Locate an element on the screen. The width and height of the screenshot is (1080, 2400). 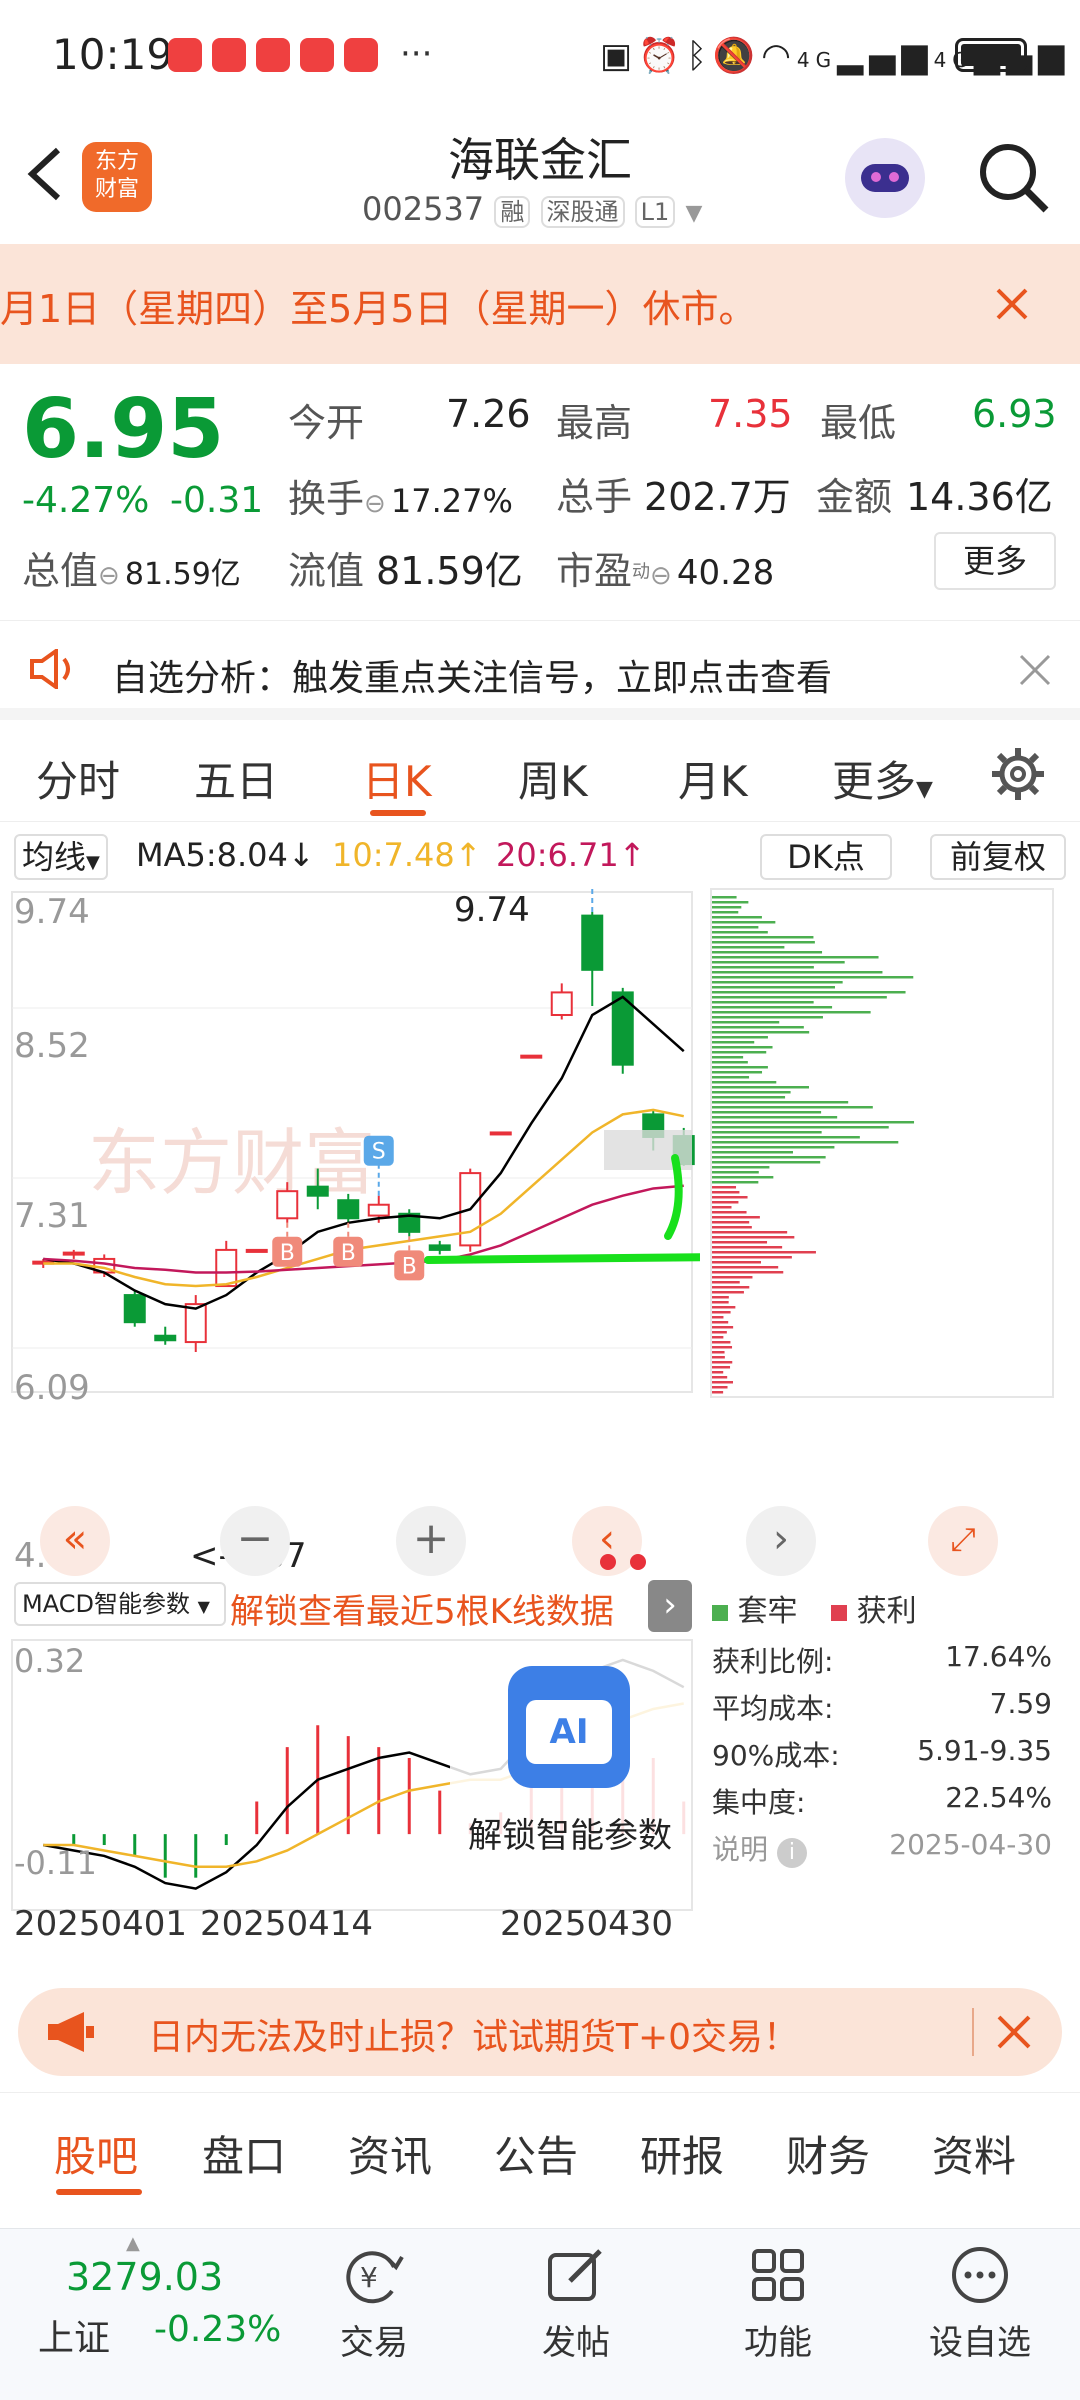
level-tag: L1 is located at coordinates (655, 212).